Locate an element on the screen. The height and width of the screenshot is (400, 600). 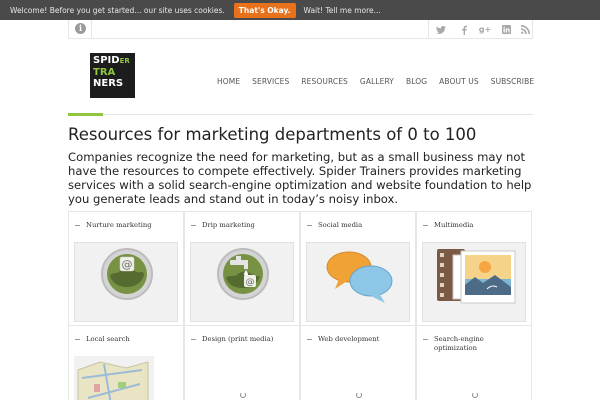
nav-item-gallery: GALLERY is located at coordinates (377, 81).